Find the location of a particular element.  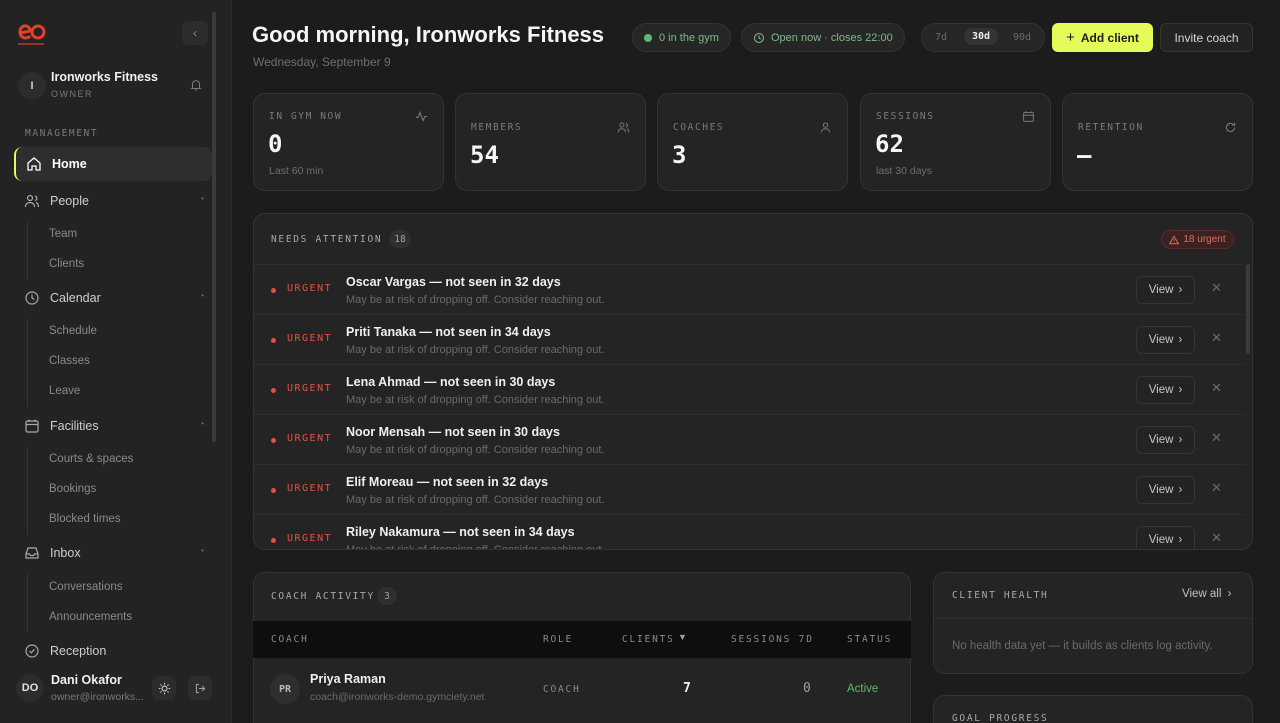

range-90d: 90d is located at coordinates (1022, 37).